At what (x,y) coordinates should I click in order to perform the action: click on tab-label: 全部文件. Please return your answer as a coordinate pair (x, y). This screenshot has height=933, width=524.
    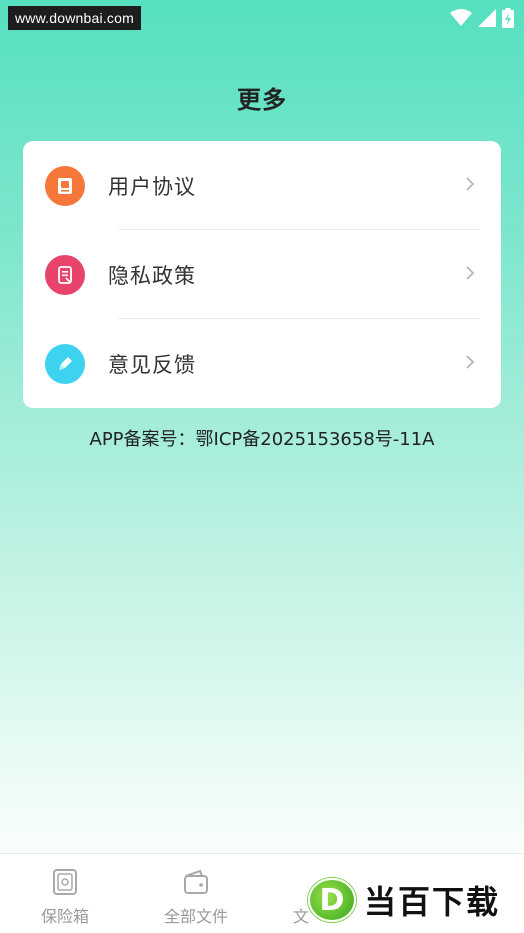
    Looking at the image, I should click on (195, 916).